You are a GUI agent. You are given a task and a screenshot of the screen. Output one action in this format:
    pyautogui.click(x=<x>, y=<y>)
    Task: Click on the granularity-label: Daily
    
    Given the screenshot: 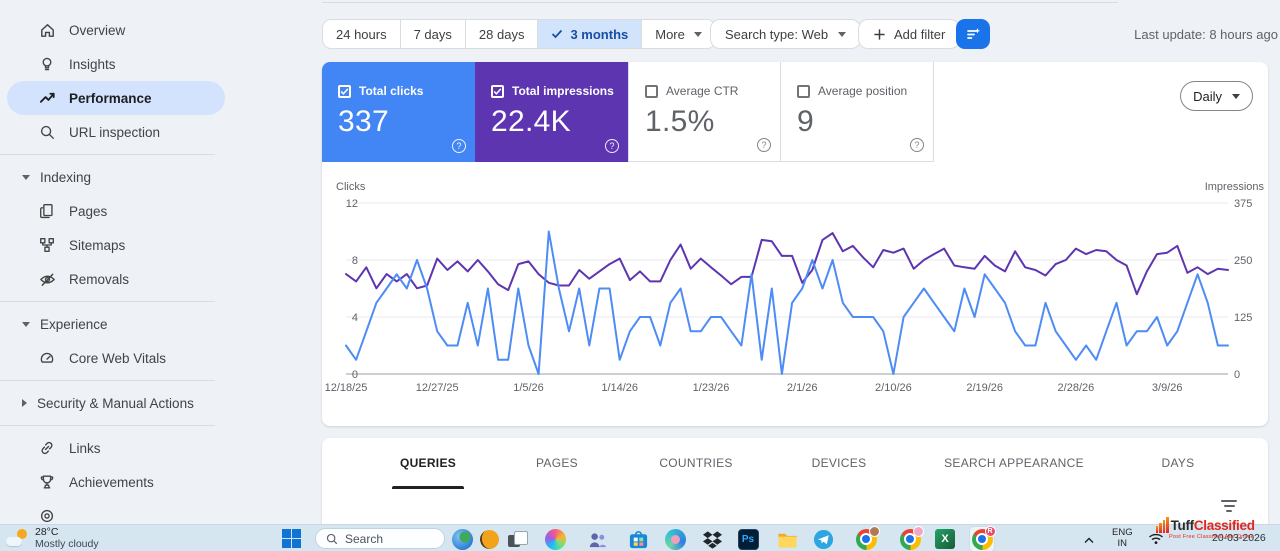 What is the action you would take?
    pyautogui.click(x=1207, y=96)
    